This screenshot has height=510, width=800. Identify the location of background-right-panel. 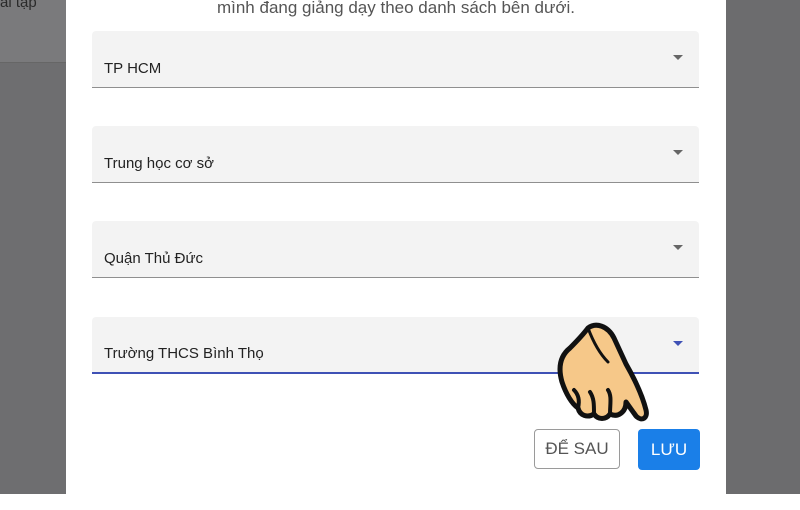
(763, 247).